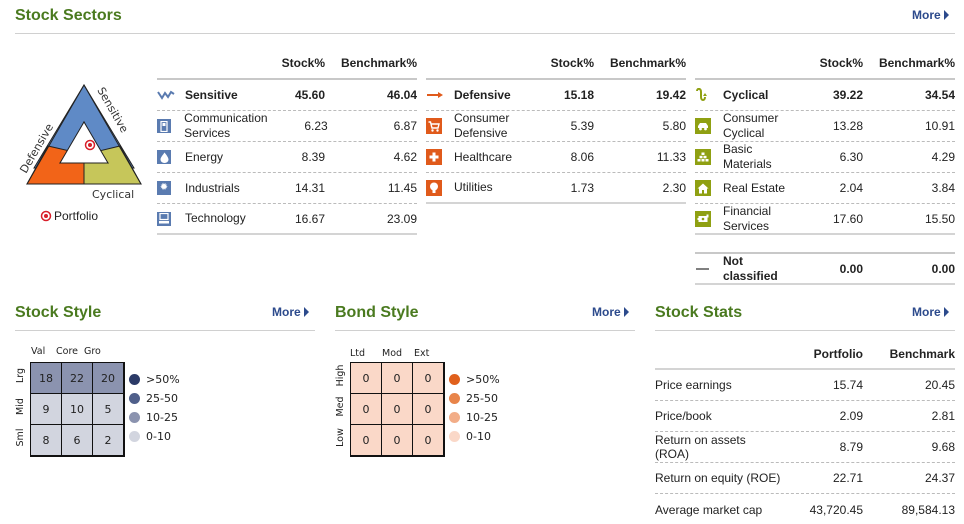 Image resolution: width=964 pixels, height=524 pixels. I want to click on col-label-ltd: Ltd, so click(358, 353).